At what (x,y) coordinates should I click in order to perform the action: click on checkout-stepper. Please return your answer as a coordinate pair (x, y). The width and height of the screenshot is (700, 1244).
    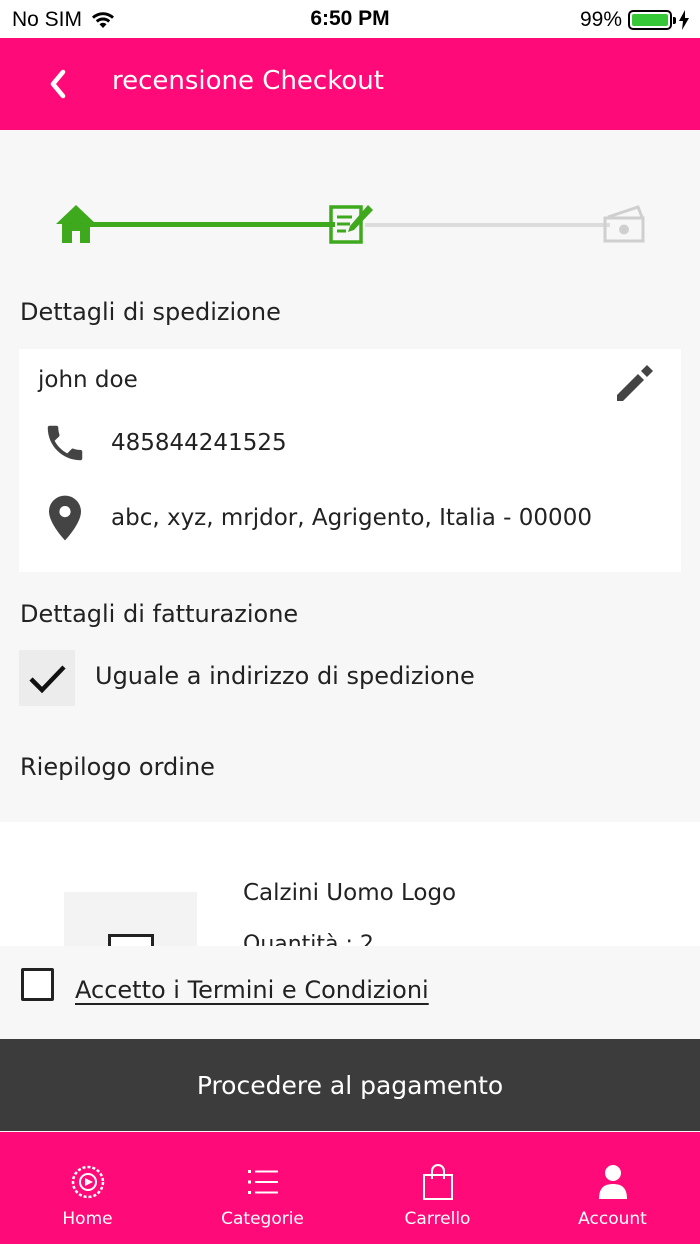
    Looking at the image, I should click on (350, 225).